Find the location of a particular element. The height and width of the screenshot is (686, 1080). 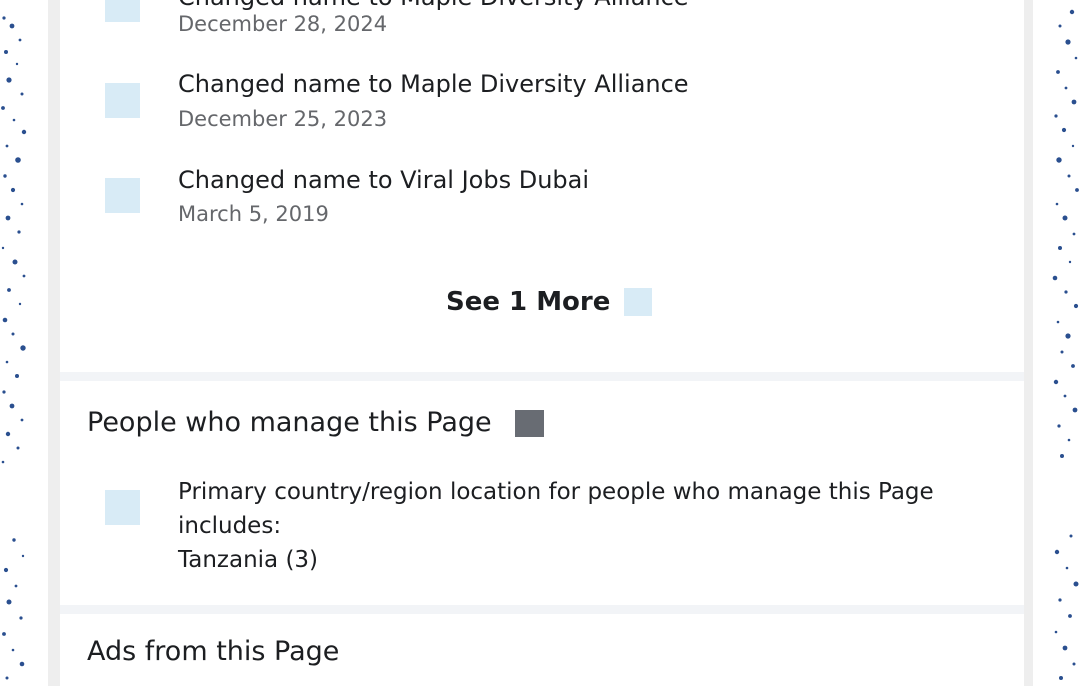

decorative-border-left is located at coordinates (14, 343).